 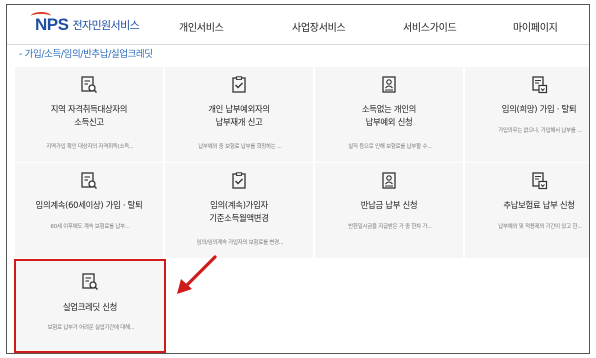 I want to click on pointer-arrow-icon, so click(x=197, y=274).